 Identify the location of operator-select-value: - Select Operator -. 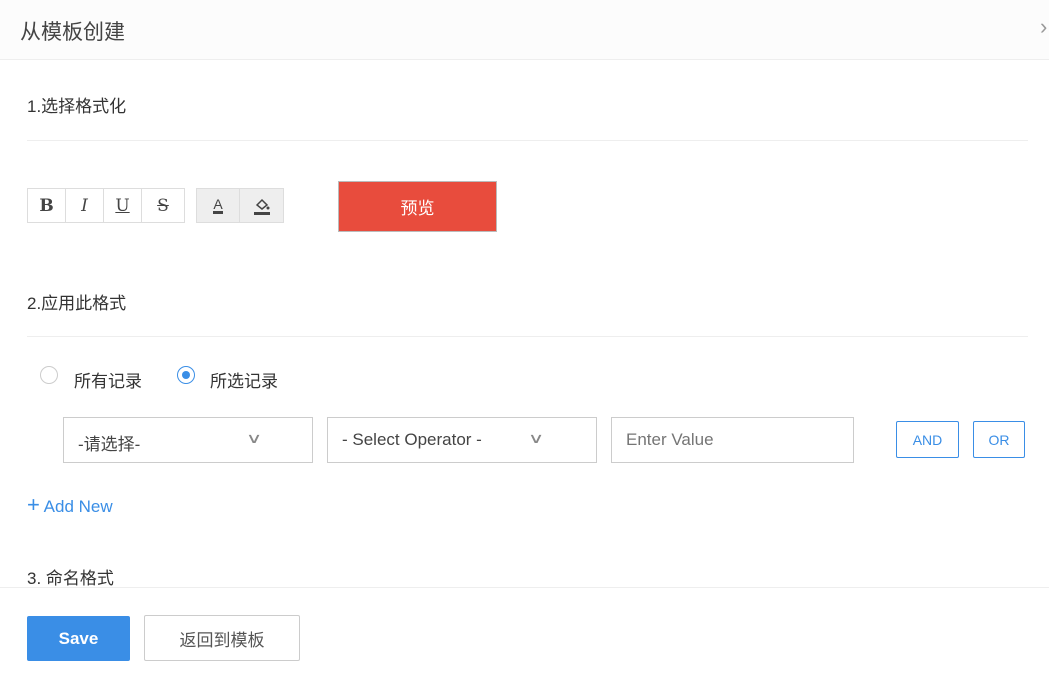
(412, 439).